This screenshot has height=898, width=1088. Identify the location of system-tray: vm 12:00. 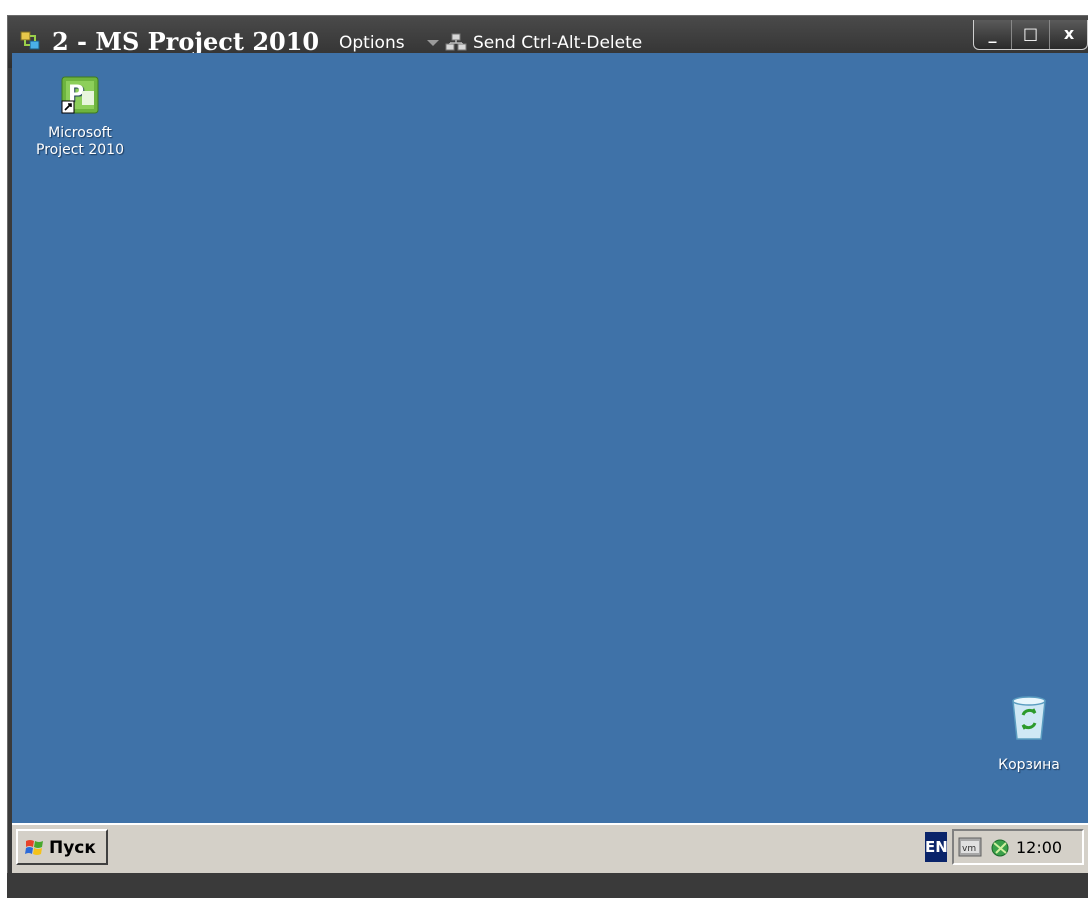
(1018, 847).